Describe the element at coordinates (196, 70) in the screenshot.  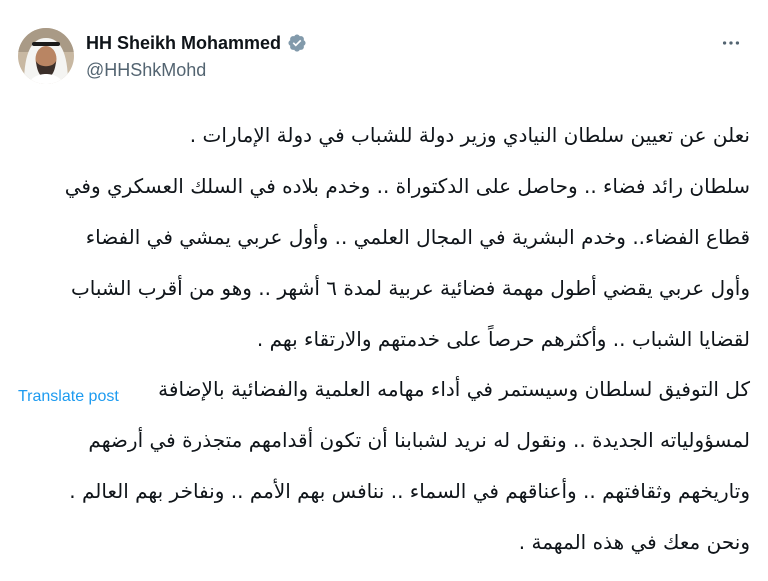
I see `author-handle: @HHShkMohd` at that location.